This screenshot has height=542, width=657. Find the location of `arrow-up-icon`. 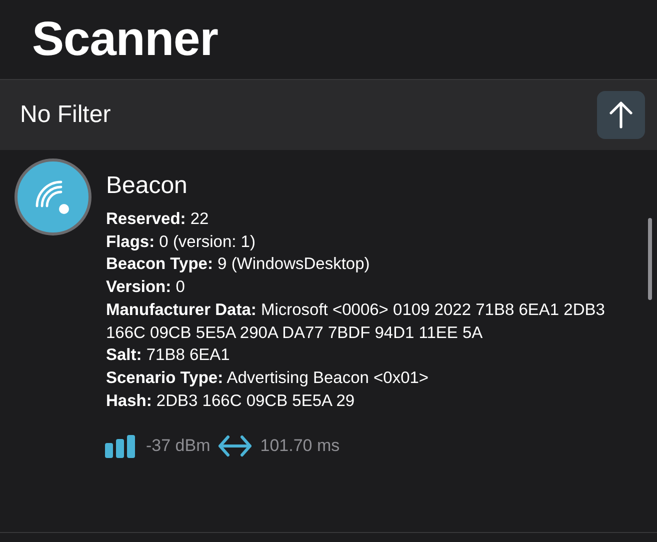

arrow-up-icon is located at coordinates (621, 115).